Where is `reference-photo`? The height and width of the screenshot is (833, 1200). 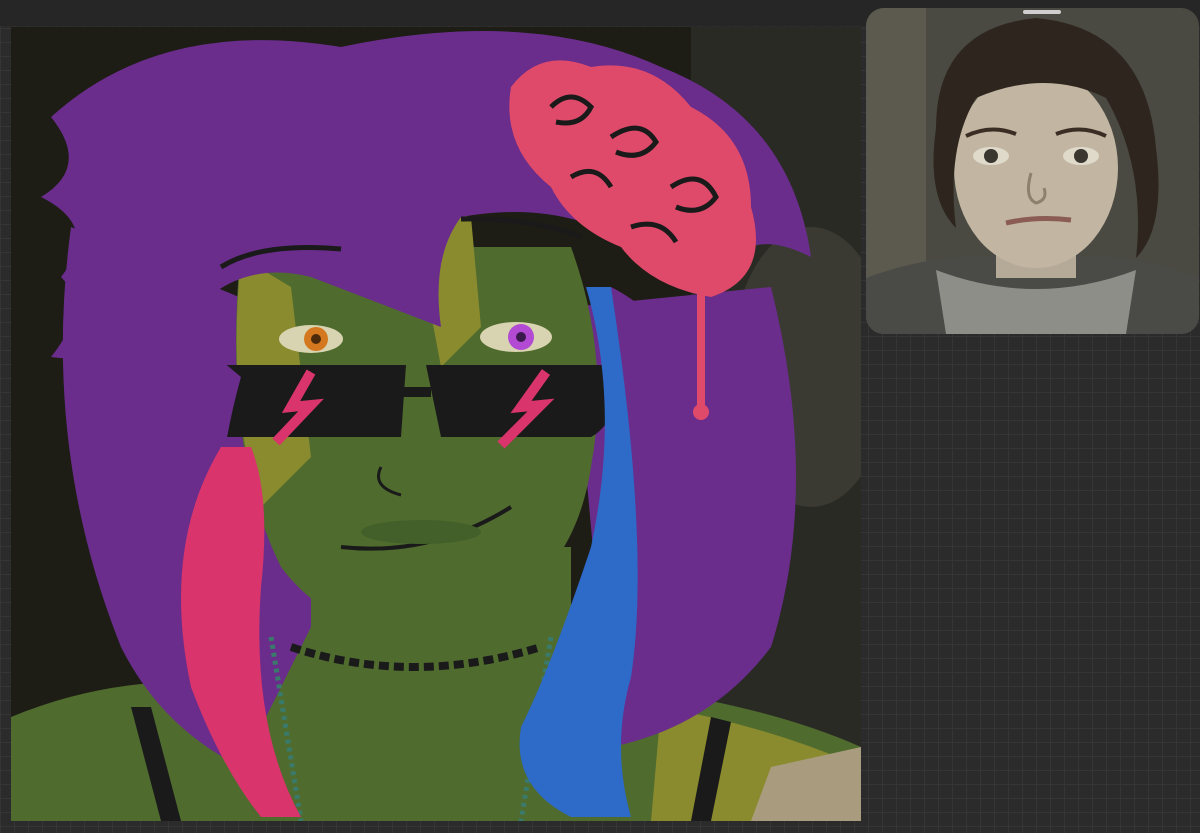 reference-photo is located at coordinates (1032, 171).